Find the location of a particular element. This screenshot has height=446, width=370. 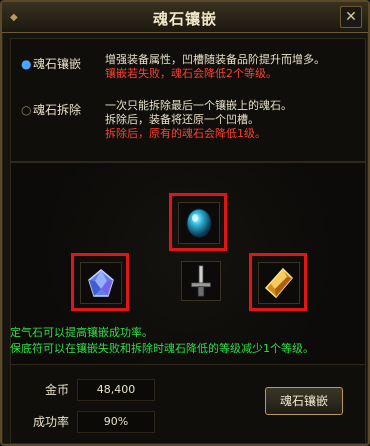

gold-value: 48,400 is located at coordinates (116, 390).